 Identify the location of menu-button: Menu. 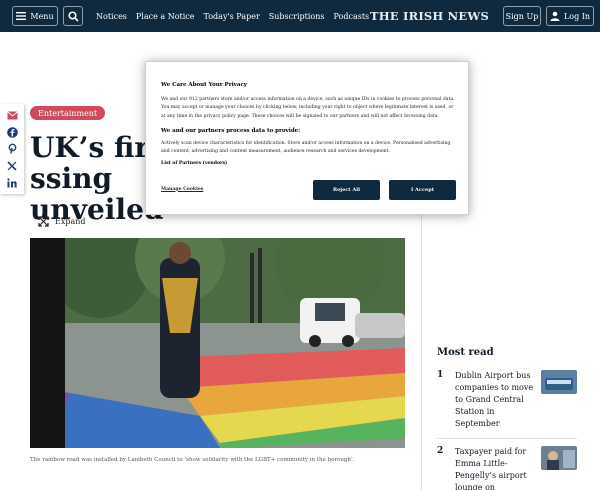
(35, 16).